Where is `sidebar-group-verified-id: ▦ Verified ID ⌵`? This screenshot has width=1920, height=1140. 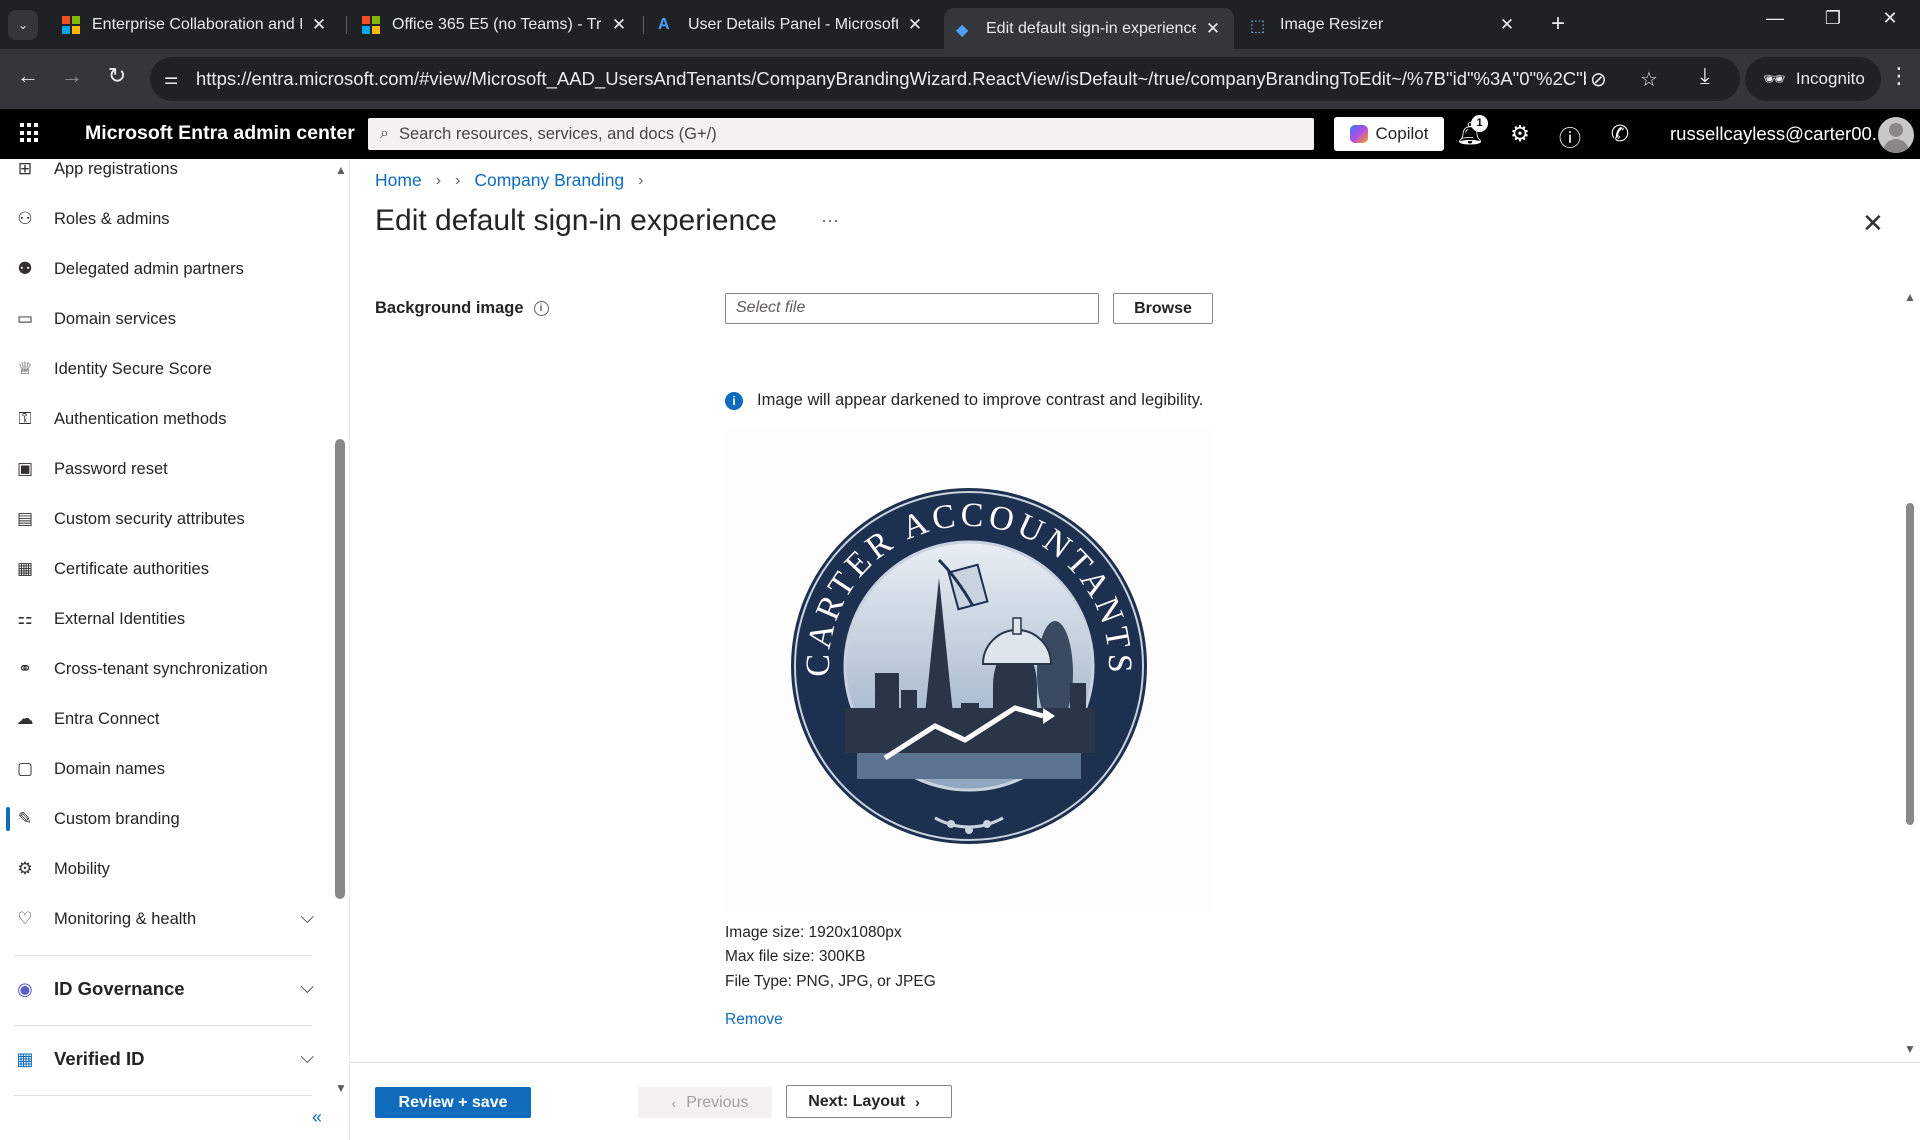 sidebar-group-verified-id: ▦ Verified ID ⌵ is located at coordinates (165, 1059).